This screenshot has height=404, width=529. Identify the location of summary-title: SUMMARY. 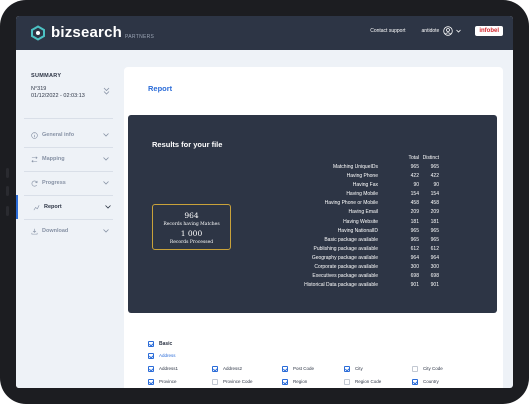
(46, 76).